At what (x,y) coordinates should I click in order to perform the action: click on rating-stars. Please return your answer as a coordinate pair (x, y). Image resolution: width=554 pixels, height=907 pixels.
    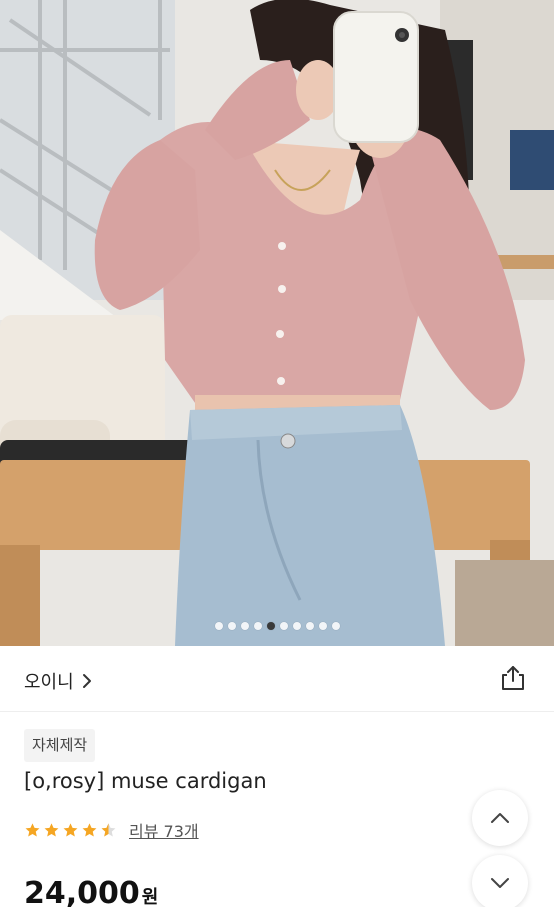
    Looking at the image, I should click on (70, 830).